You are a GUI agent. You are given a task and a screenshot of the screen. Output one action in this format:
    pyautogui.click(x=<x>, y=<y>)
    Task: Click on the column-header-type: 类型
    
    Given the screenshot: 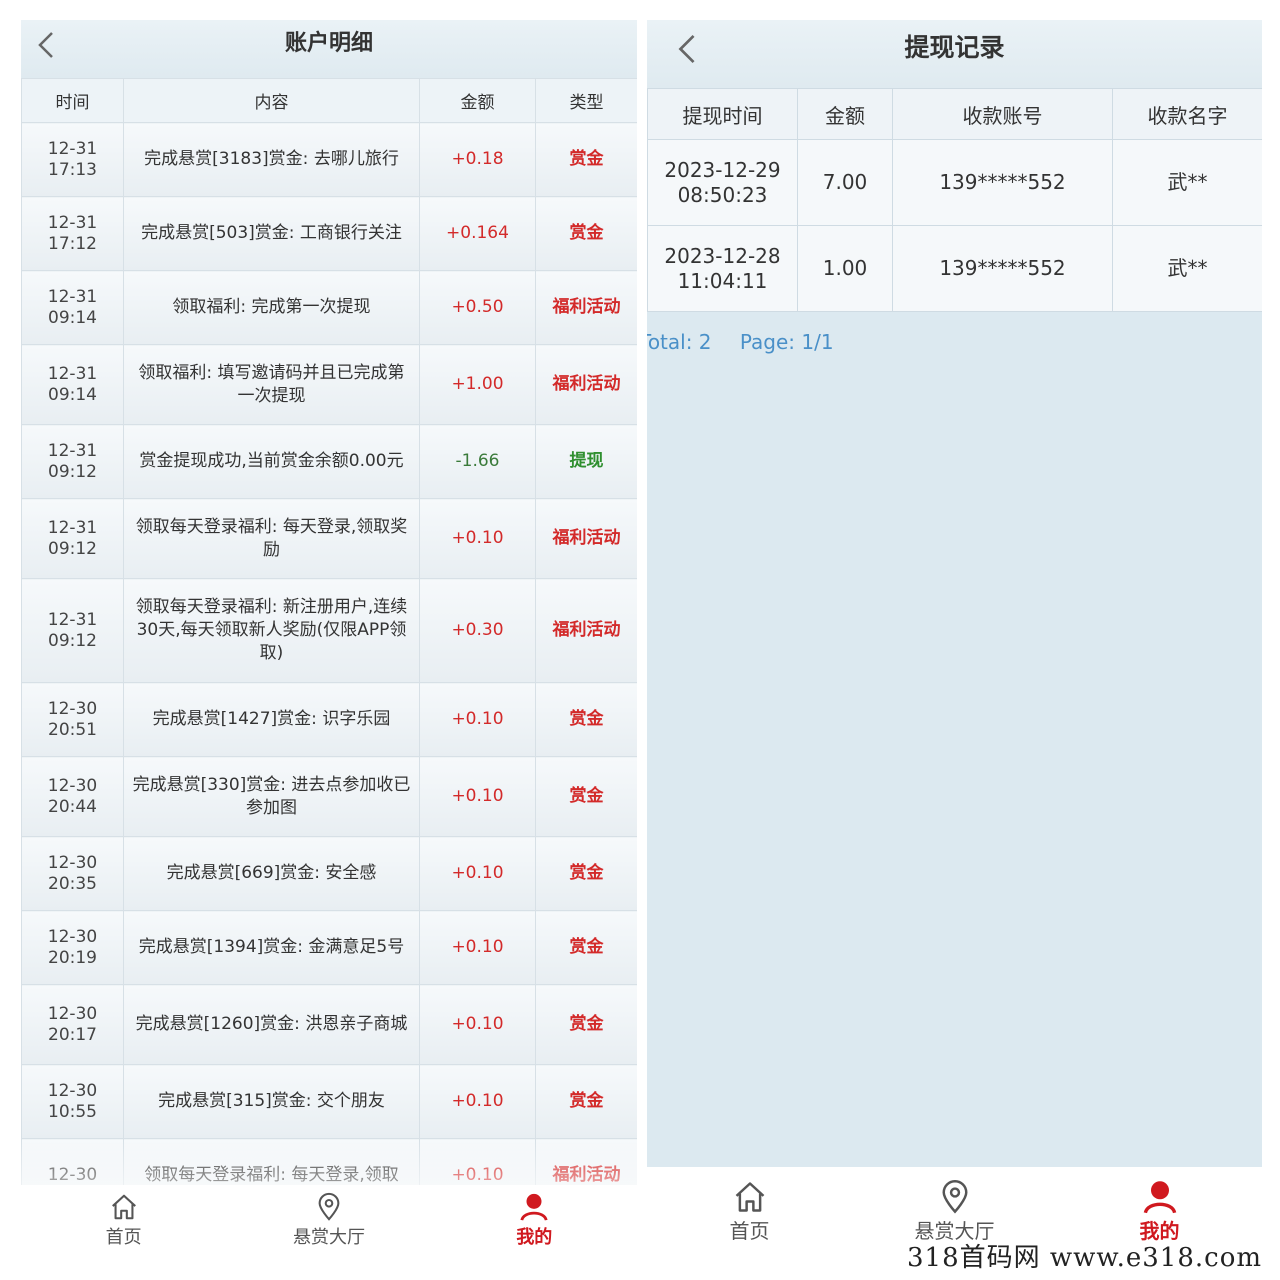 What is the action you would take?
    pyautogui.click(x=586, y=100)
    